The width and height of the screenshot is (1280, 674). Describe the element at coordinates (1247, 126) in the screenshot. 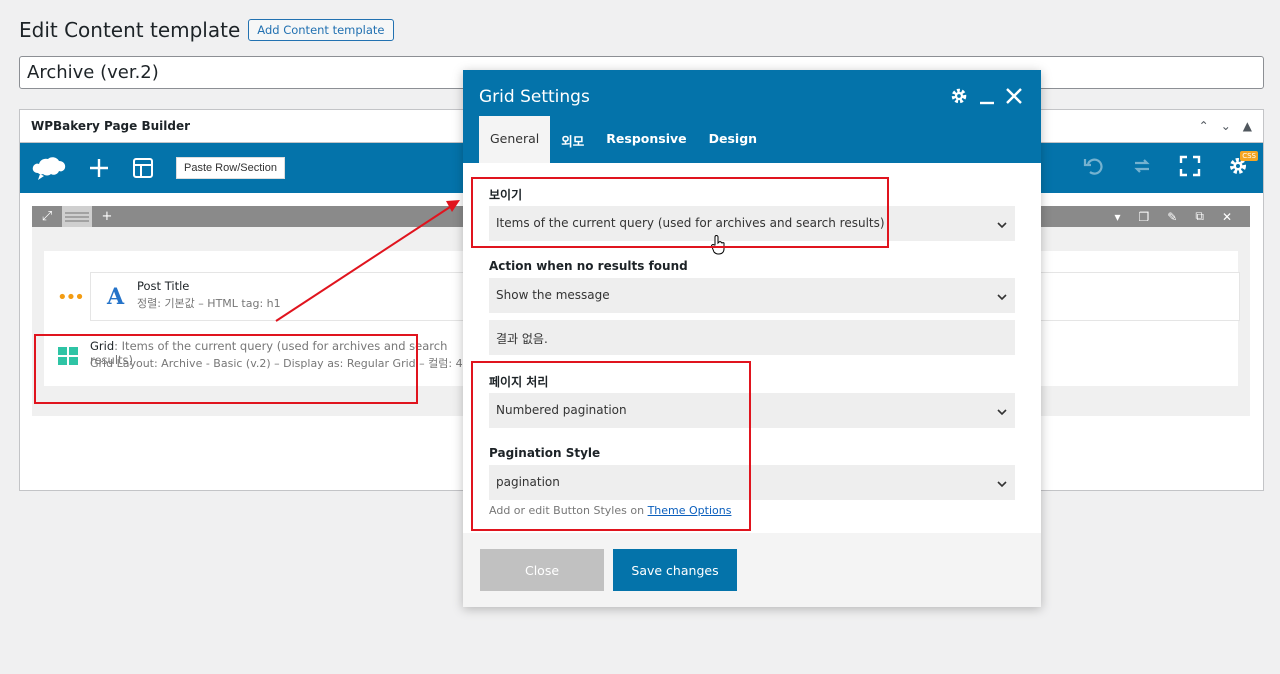

I see `collapse-icon: ▲` at that location.